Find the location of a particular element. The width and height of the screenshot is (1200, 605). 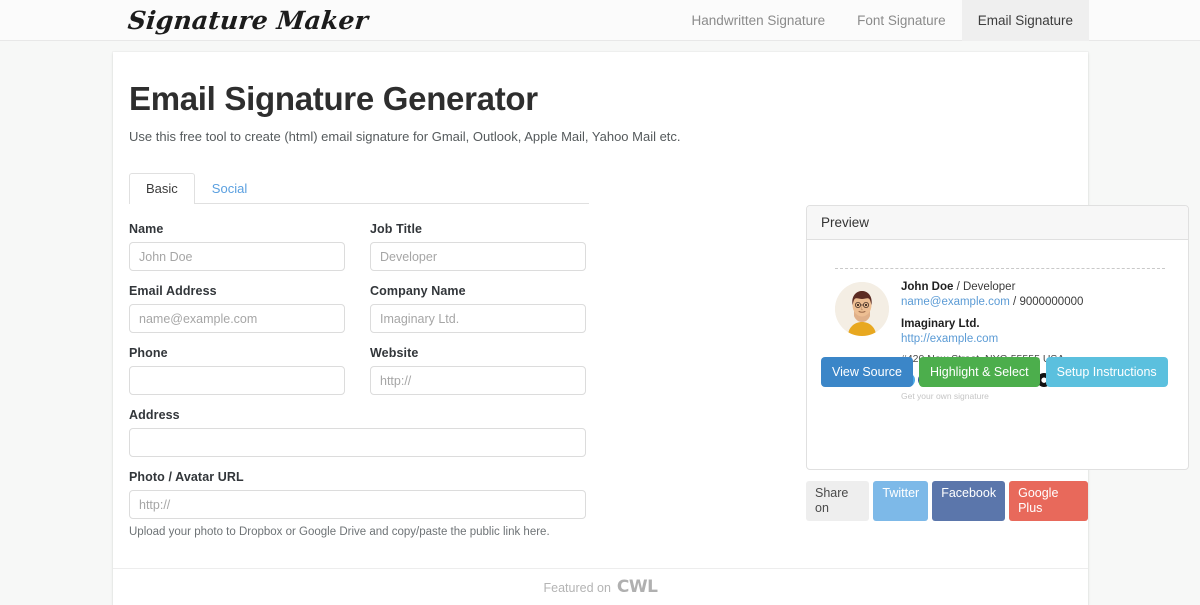

cwl-logo: CWL is located at coordinates (637, 587).